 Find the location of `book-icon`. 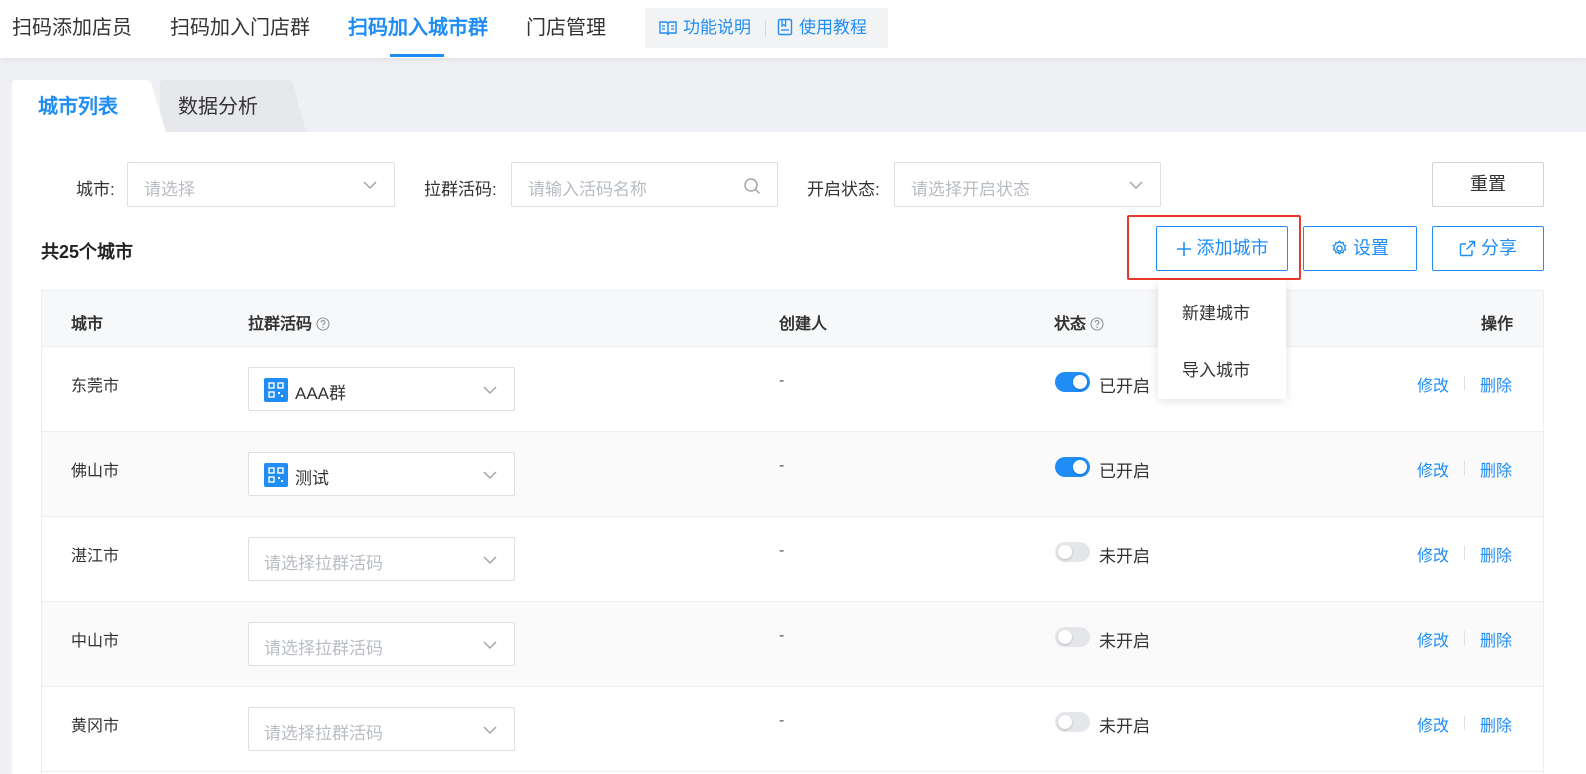

book-icon is located at coordinates (668, 28).